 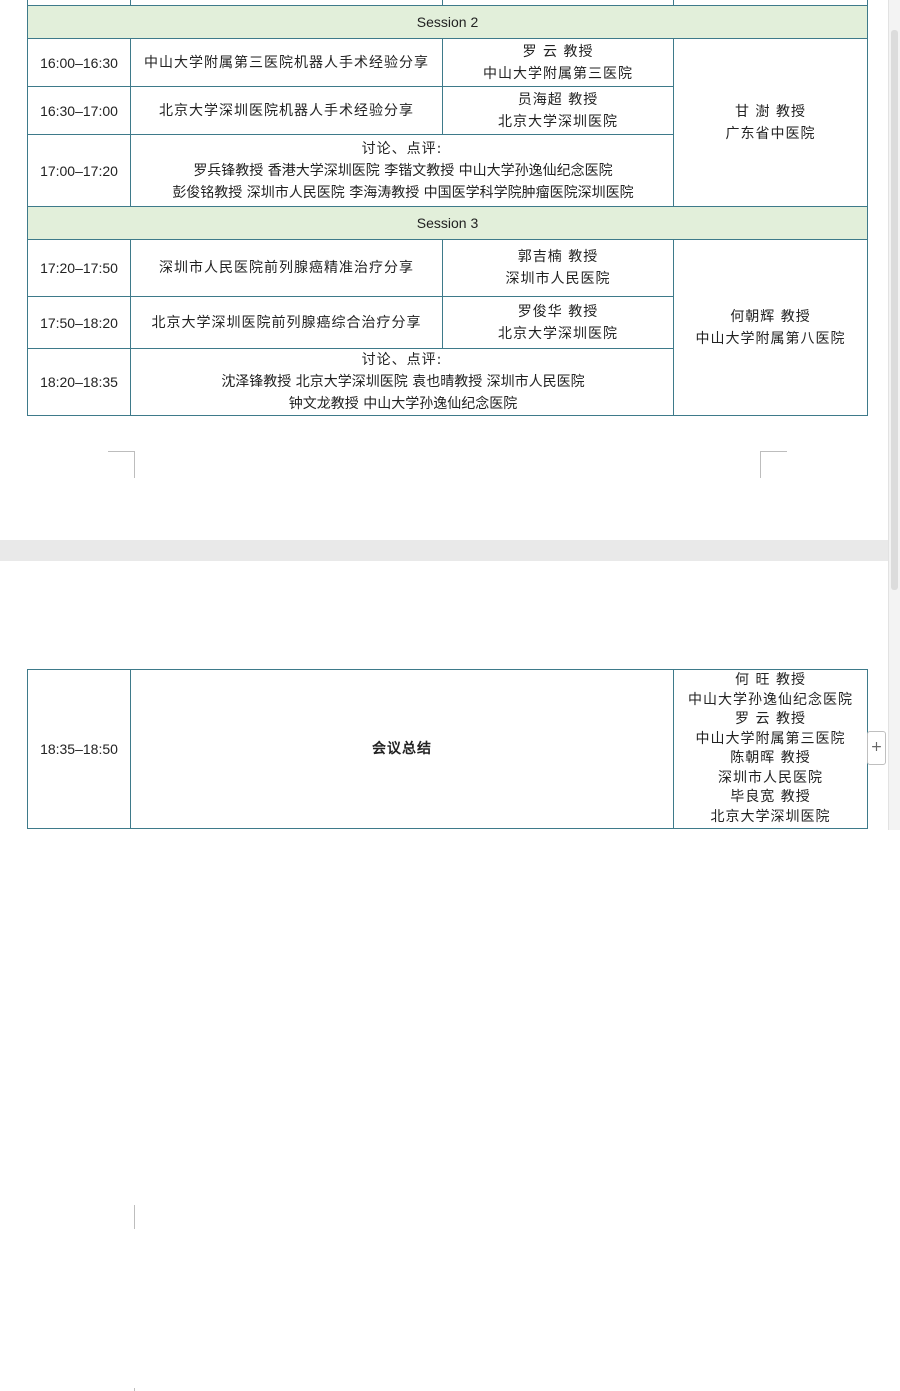 What do you see at coordinates (79, 322) in the screenshot?
I see `time-cell: 17:50–18:20` at bounding box center [79, 322].